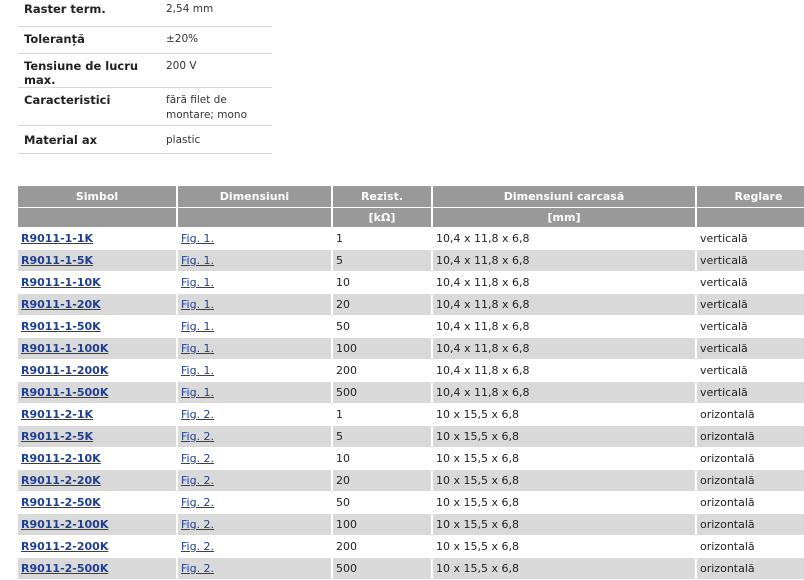 Image resolution: width=804 pixels, height=580 pixels. I want to click on symbol-link: R9011-2-1K, so click(57, 414).